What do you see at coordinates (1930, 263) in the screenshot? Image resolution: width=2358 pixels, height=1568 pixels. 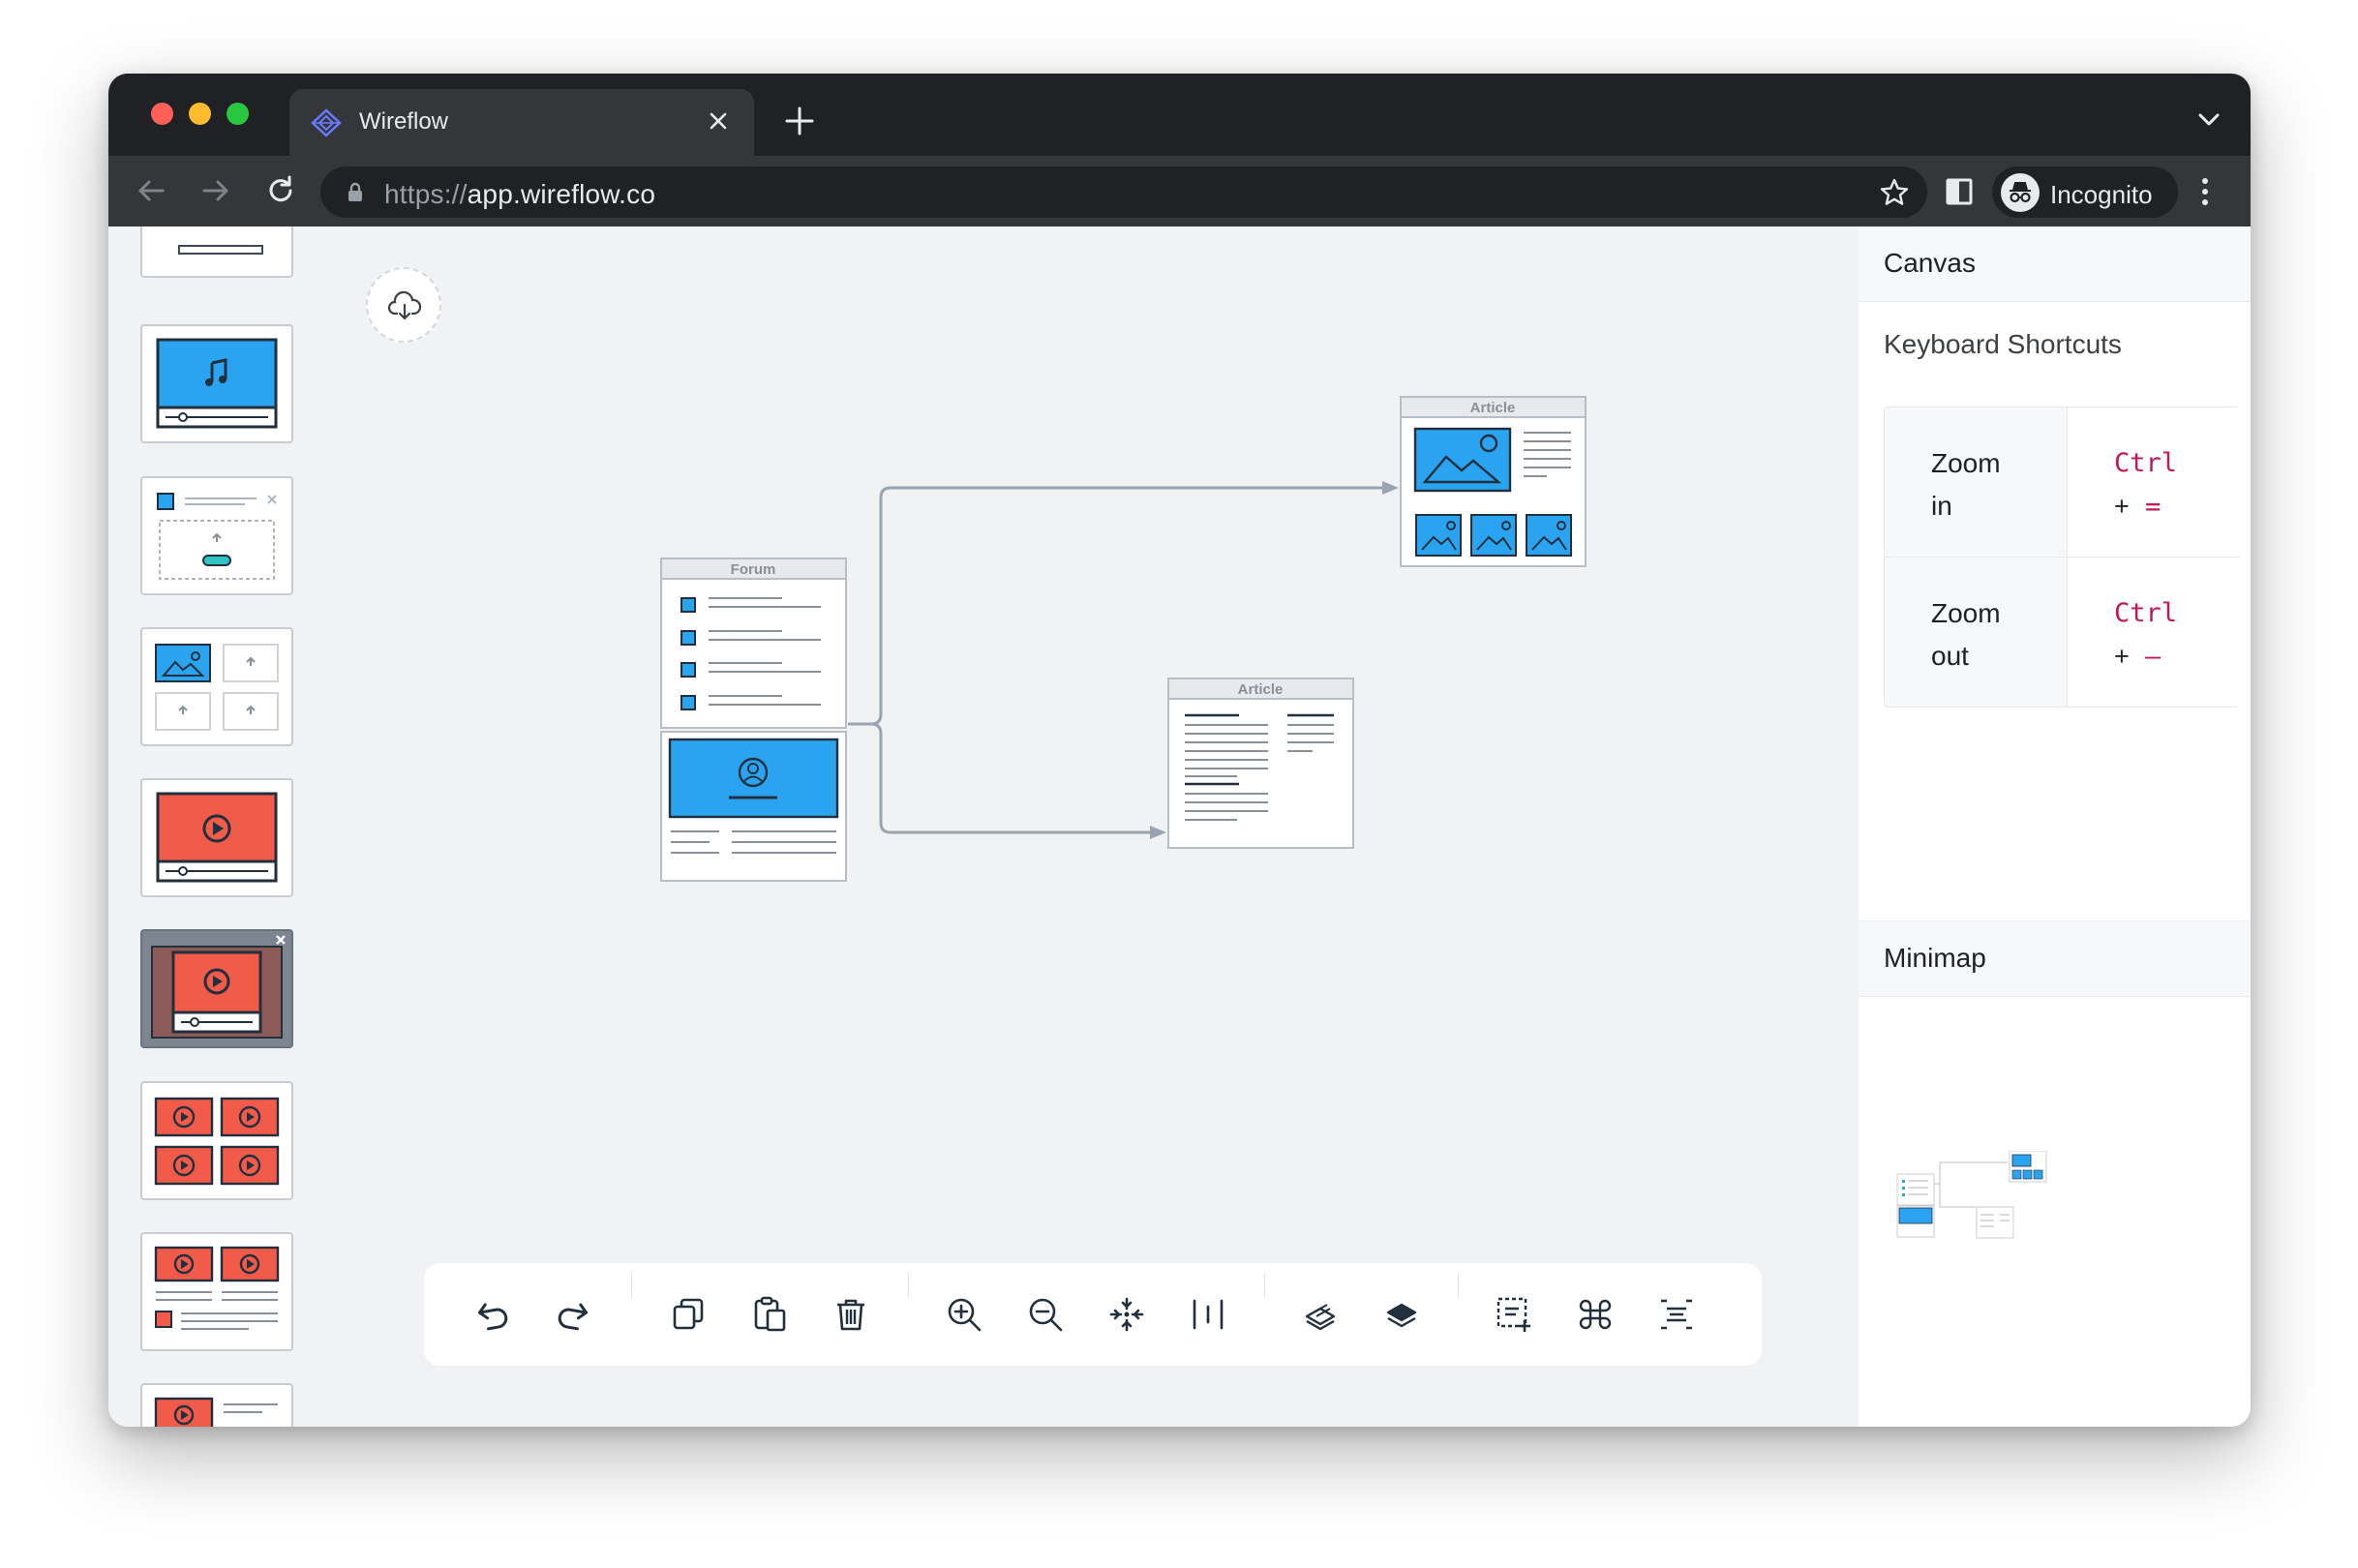 I see `panel-title: Canvas` at bounding box center [1930, 263].